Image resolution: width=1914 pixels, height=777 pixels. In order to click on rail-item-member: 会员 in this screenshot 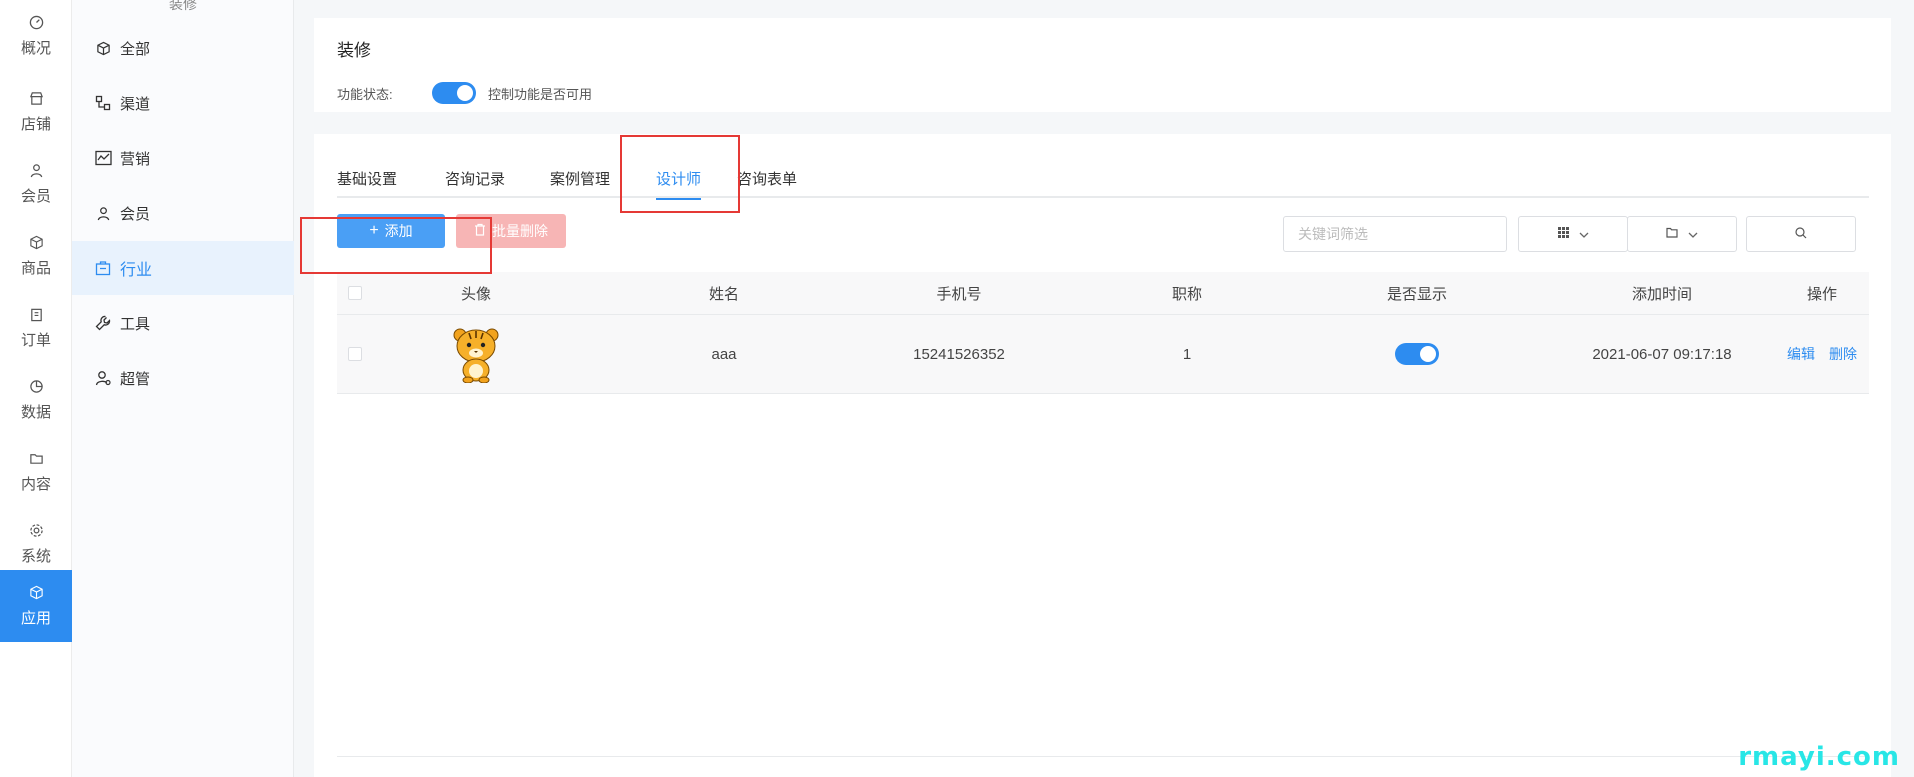, I will do `click(36, 184)`.